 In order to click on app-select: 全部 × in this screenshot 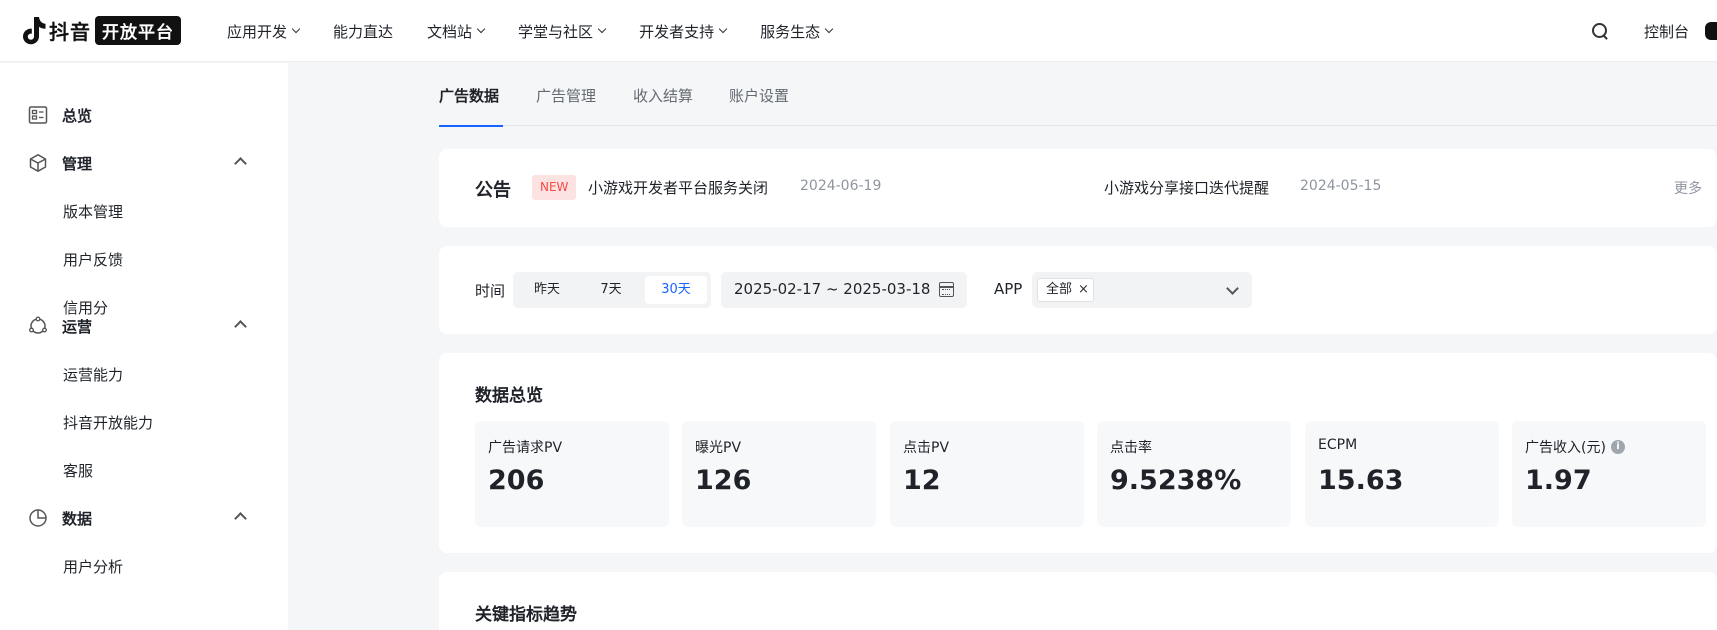, I will do `click(1142, 290)`.